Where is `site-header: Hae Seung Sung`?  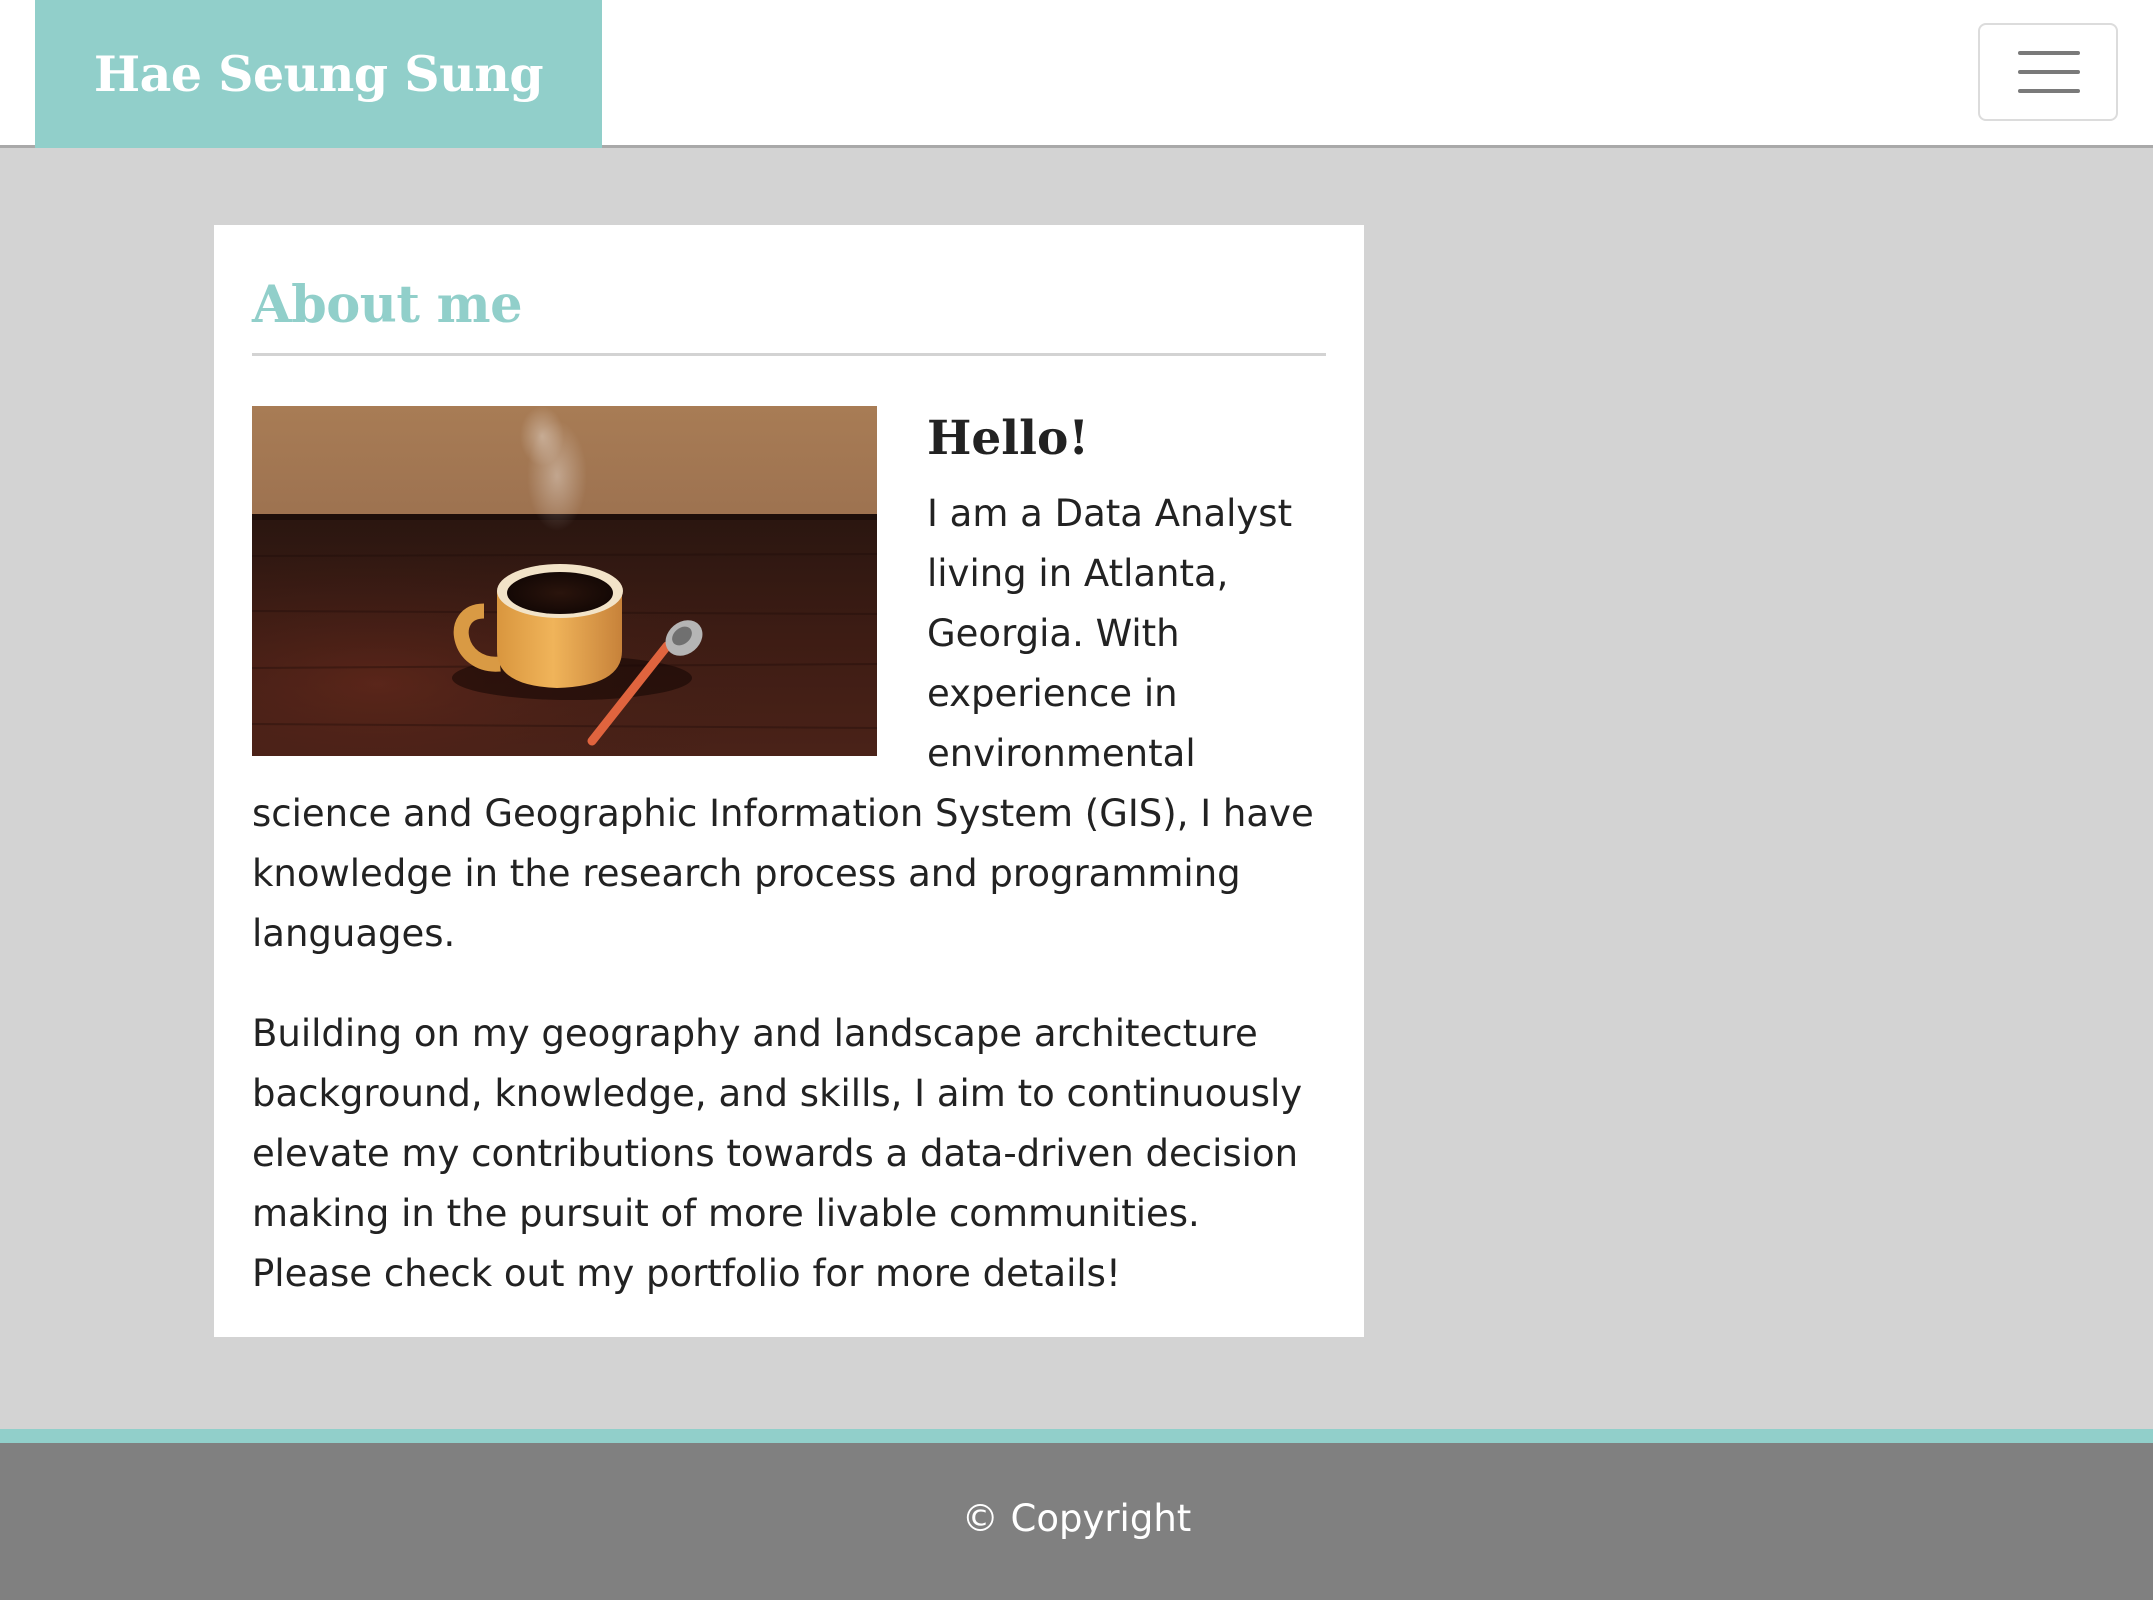 site-header: Hae Seung Sung is located at coordinates (1076, 74).